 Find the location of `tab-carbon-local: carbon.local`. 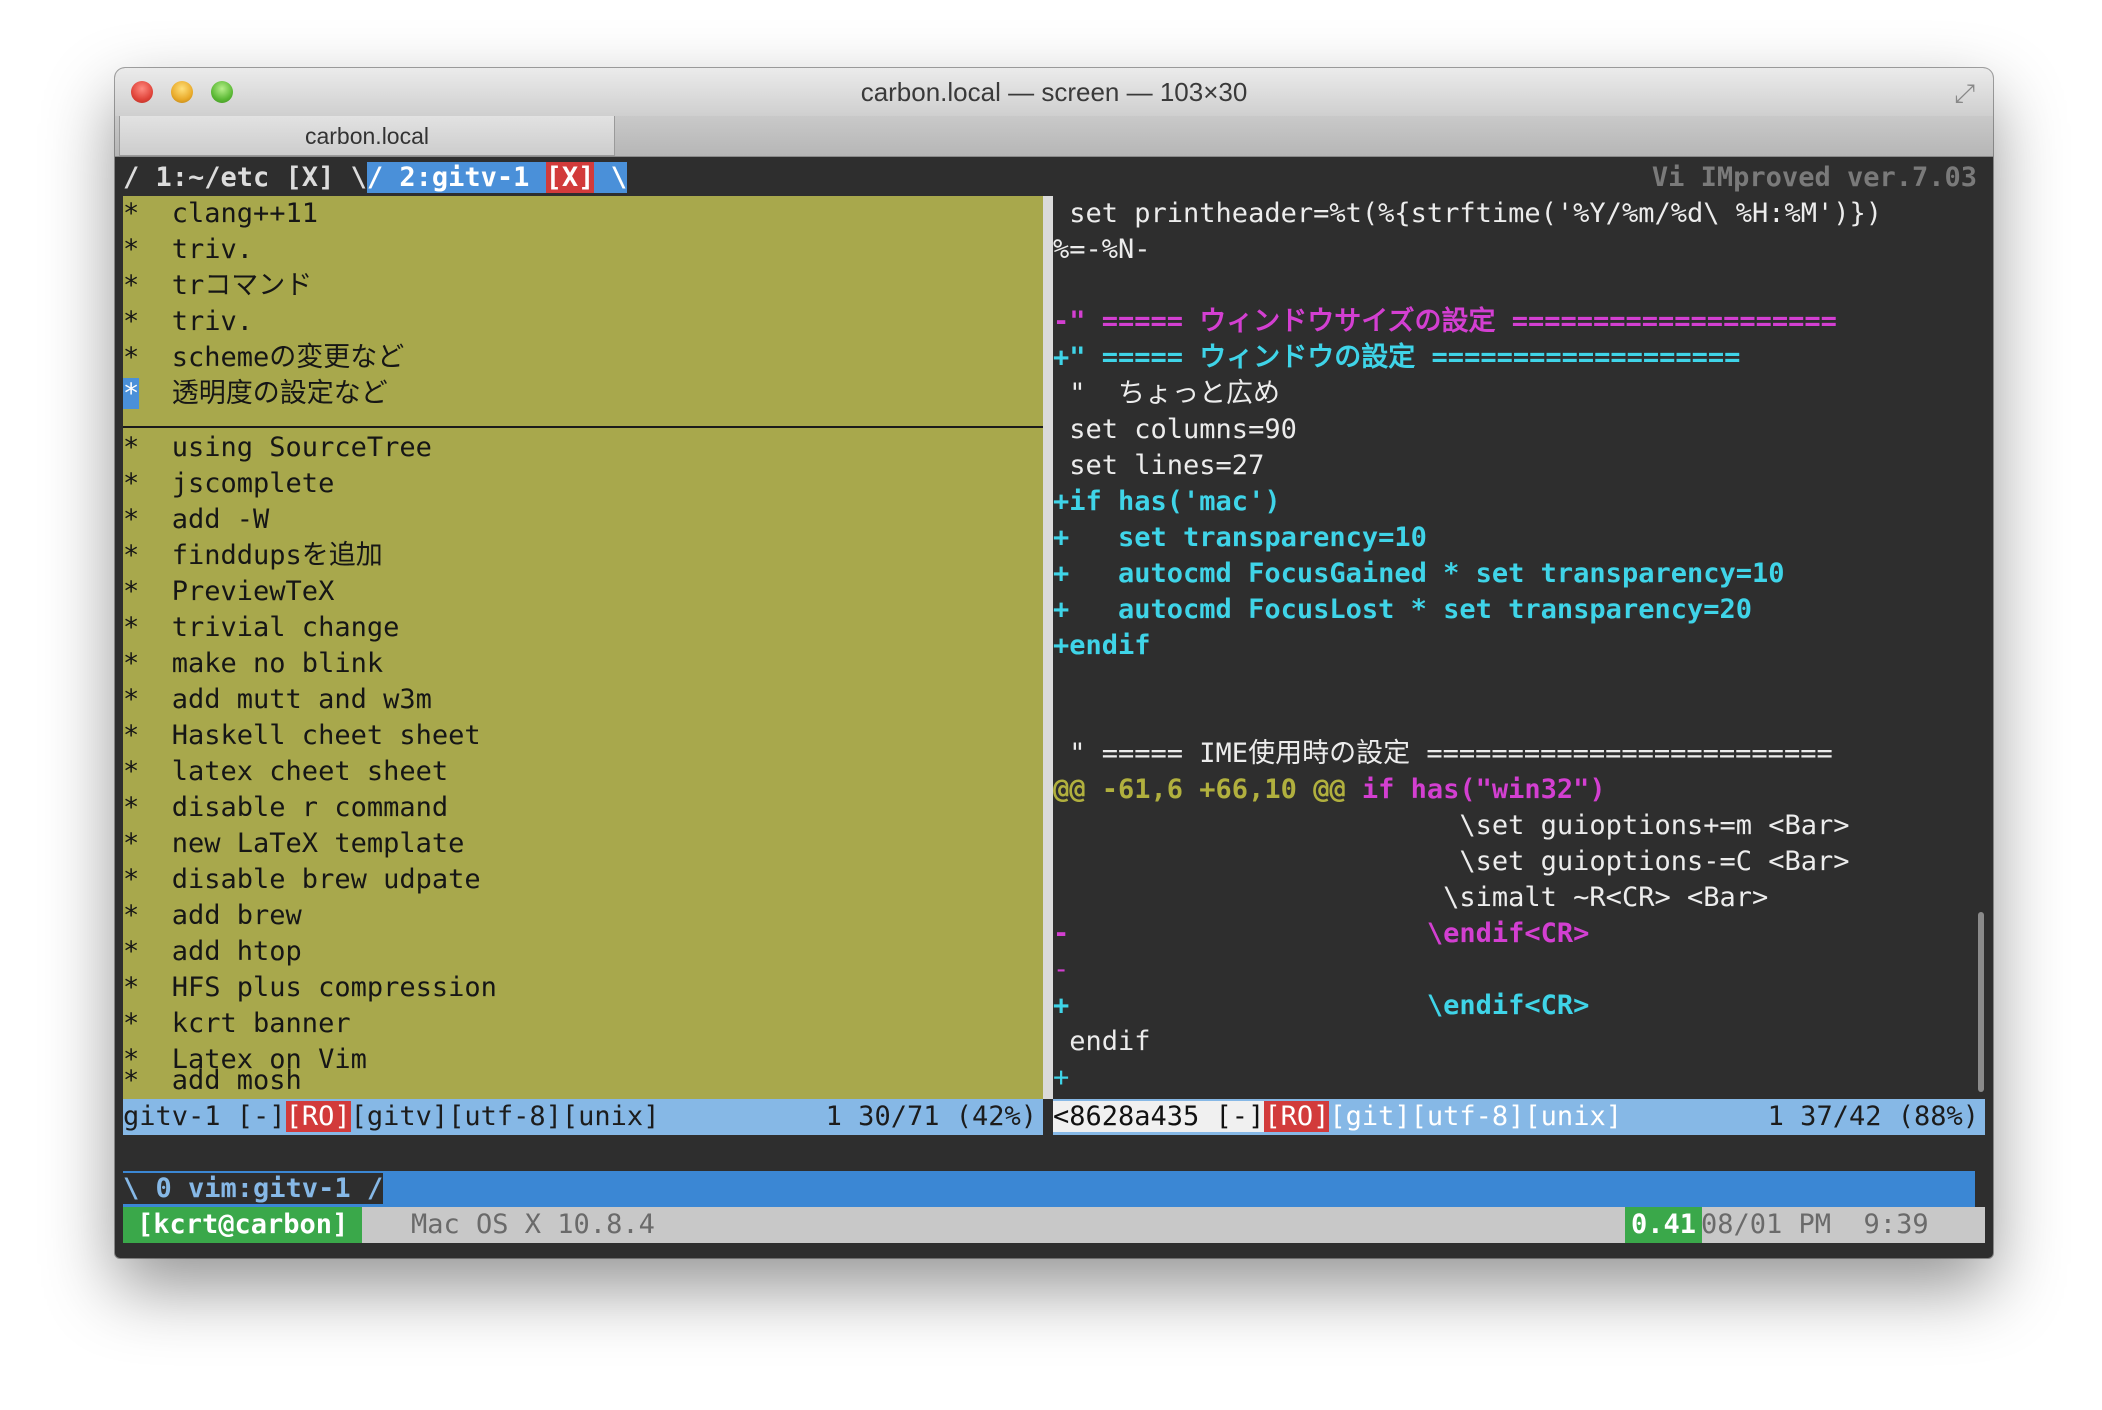

tab-carbon-local: carbon.local is located at coordinates (367, 136).